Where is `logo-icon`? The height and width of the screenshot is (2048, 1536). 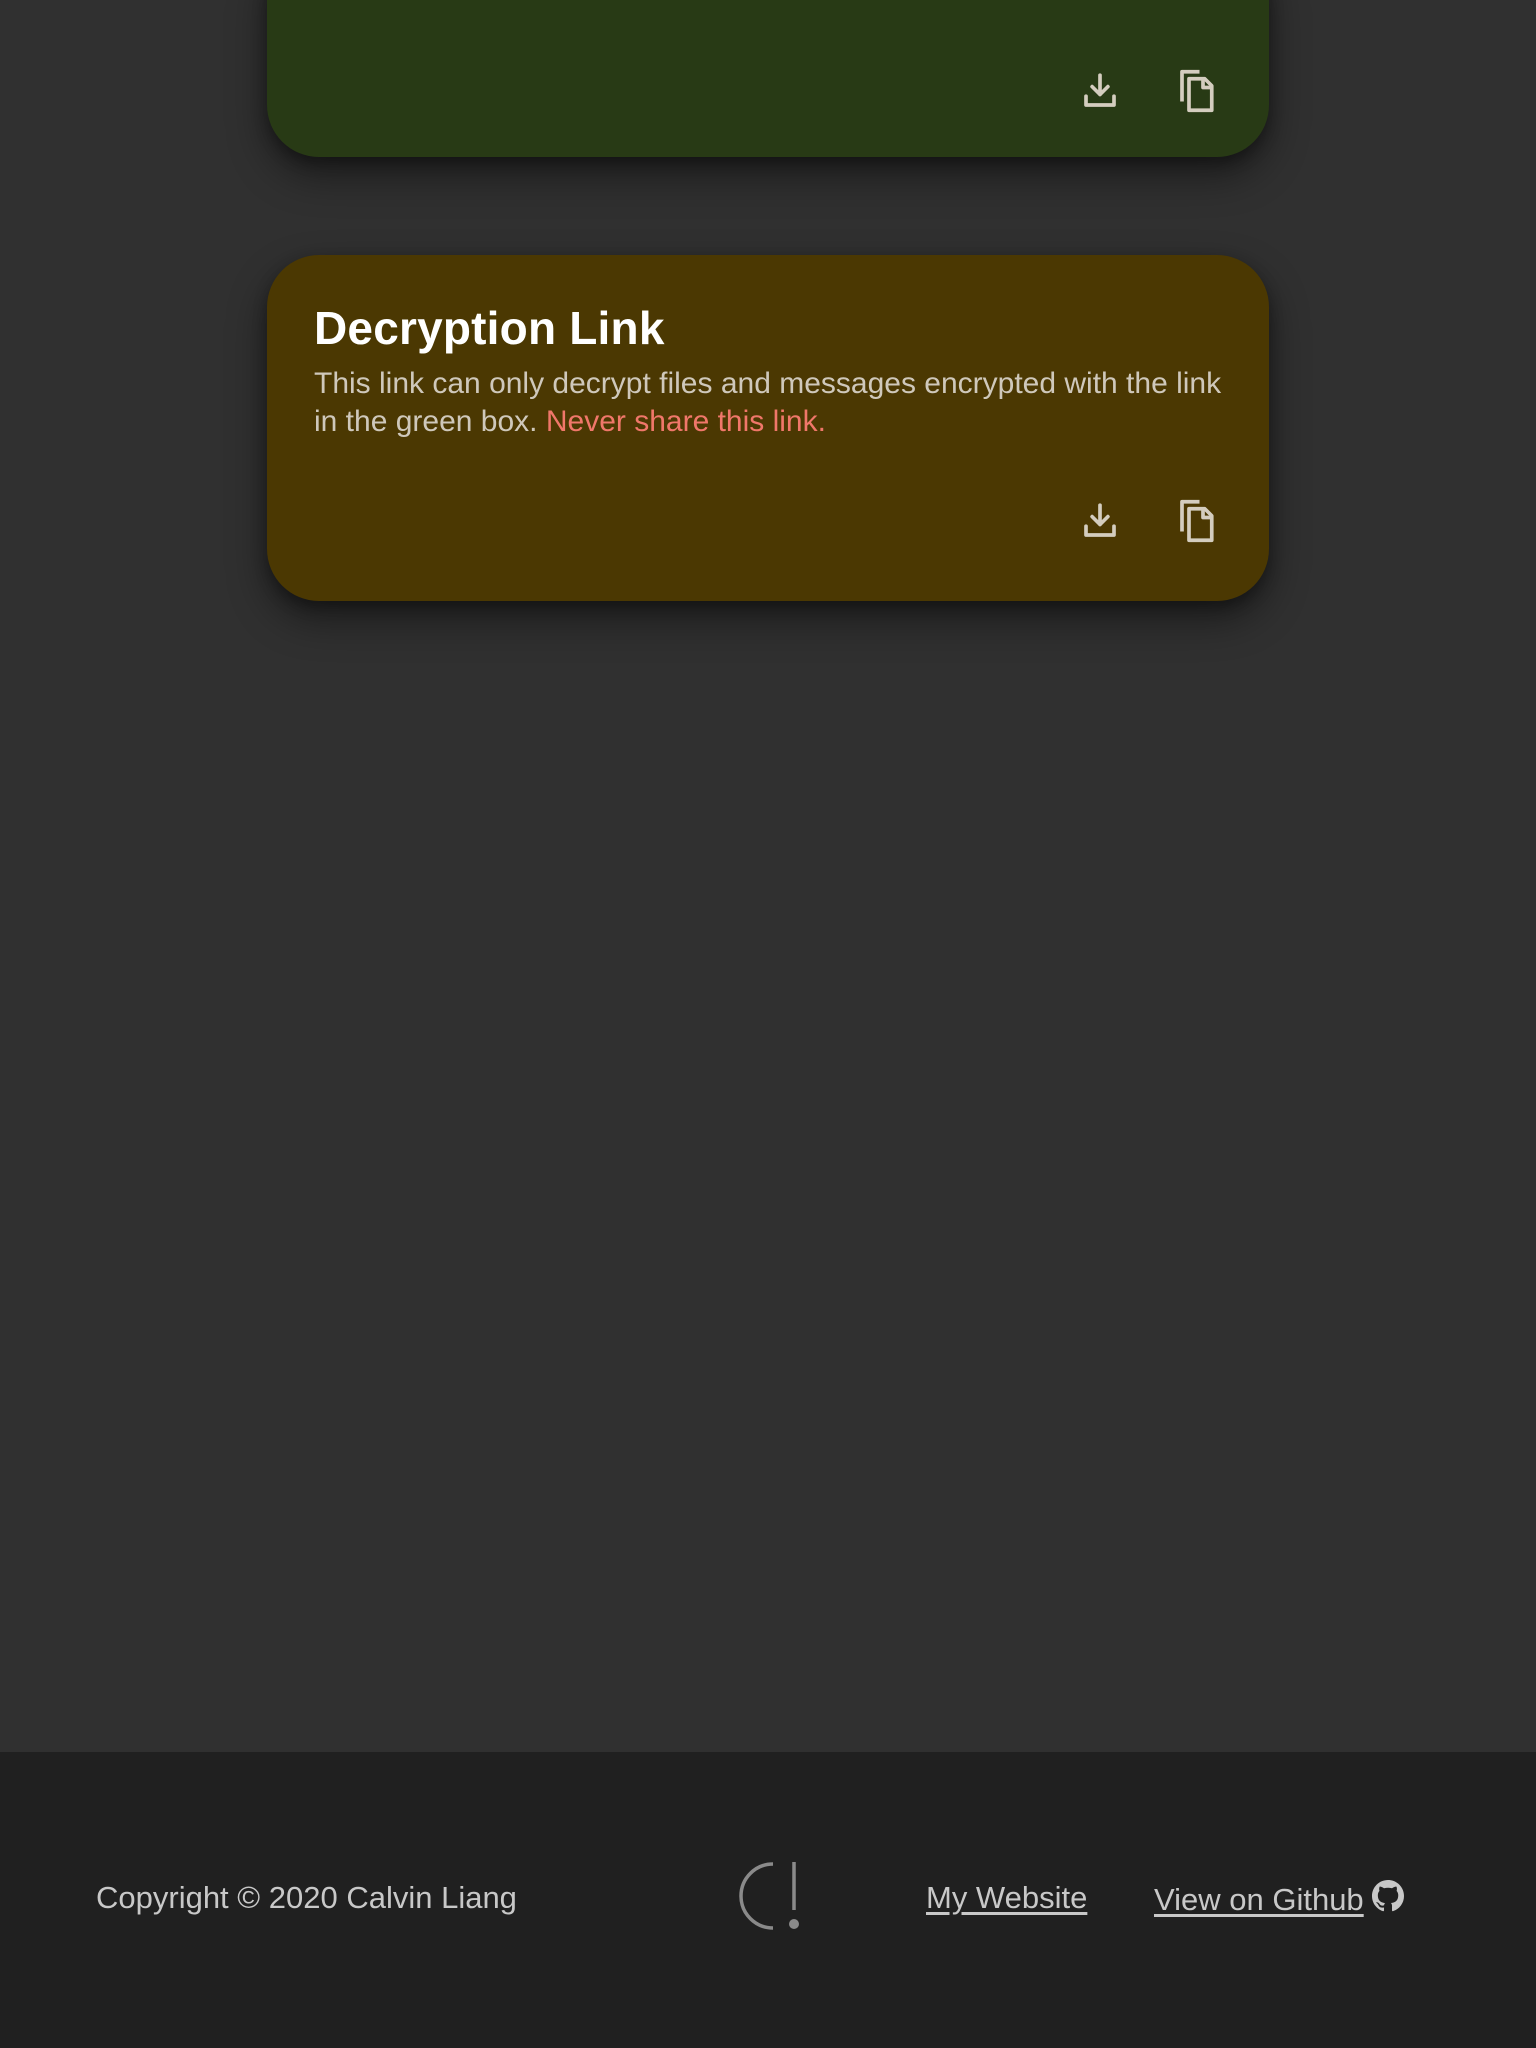 logo-icon is located at coordinates (768, 1898).